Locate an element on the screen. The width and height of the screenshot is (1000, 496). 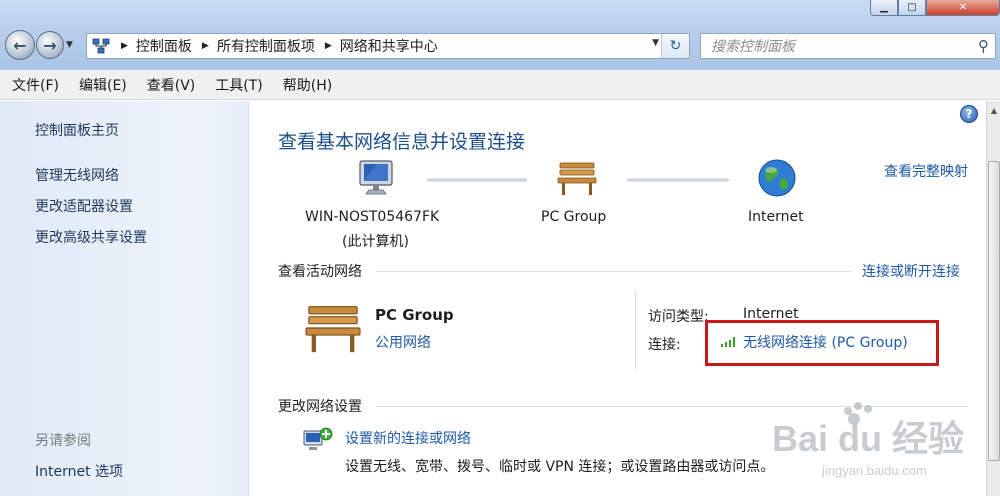
manage-wireless-networks-link: 管理无线网络 is located at coordinates (77, 175).